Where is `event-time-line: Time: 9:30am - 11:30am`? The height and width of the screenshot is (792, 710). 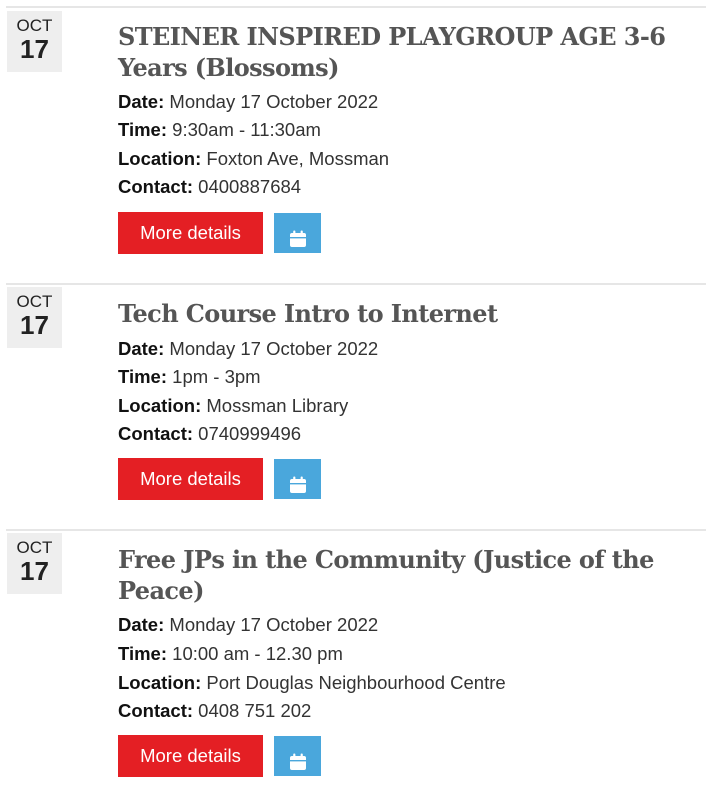
event-time-line: Time: 9:30am - 11:30am is located at coordinates (219, 130).